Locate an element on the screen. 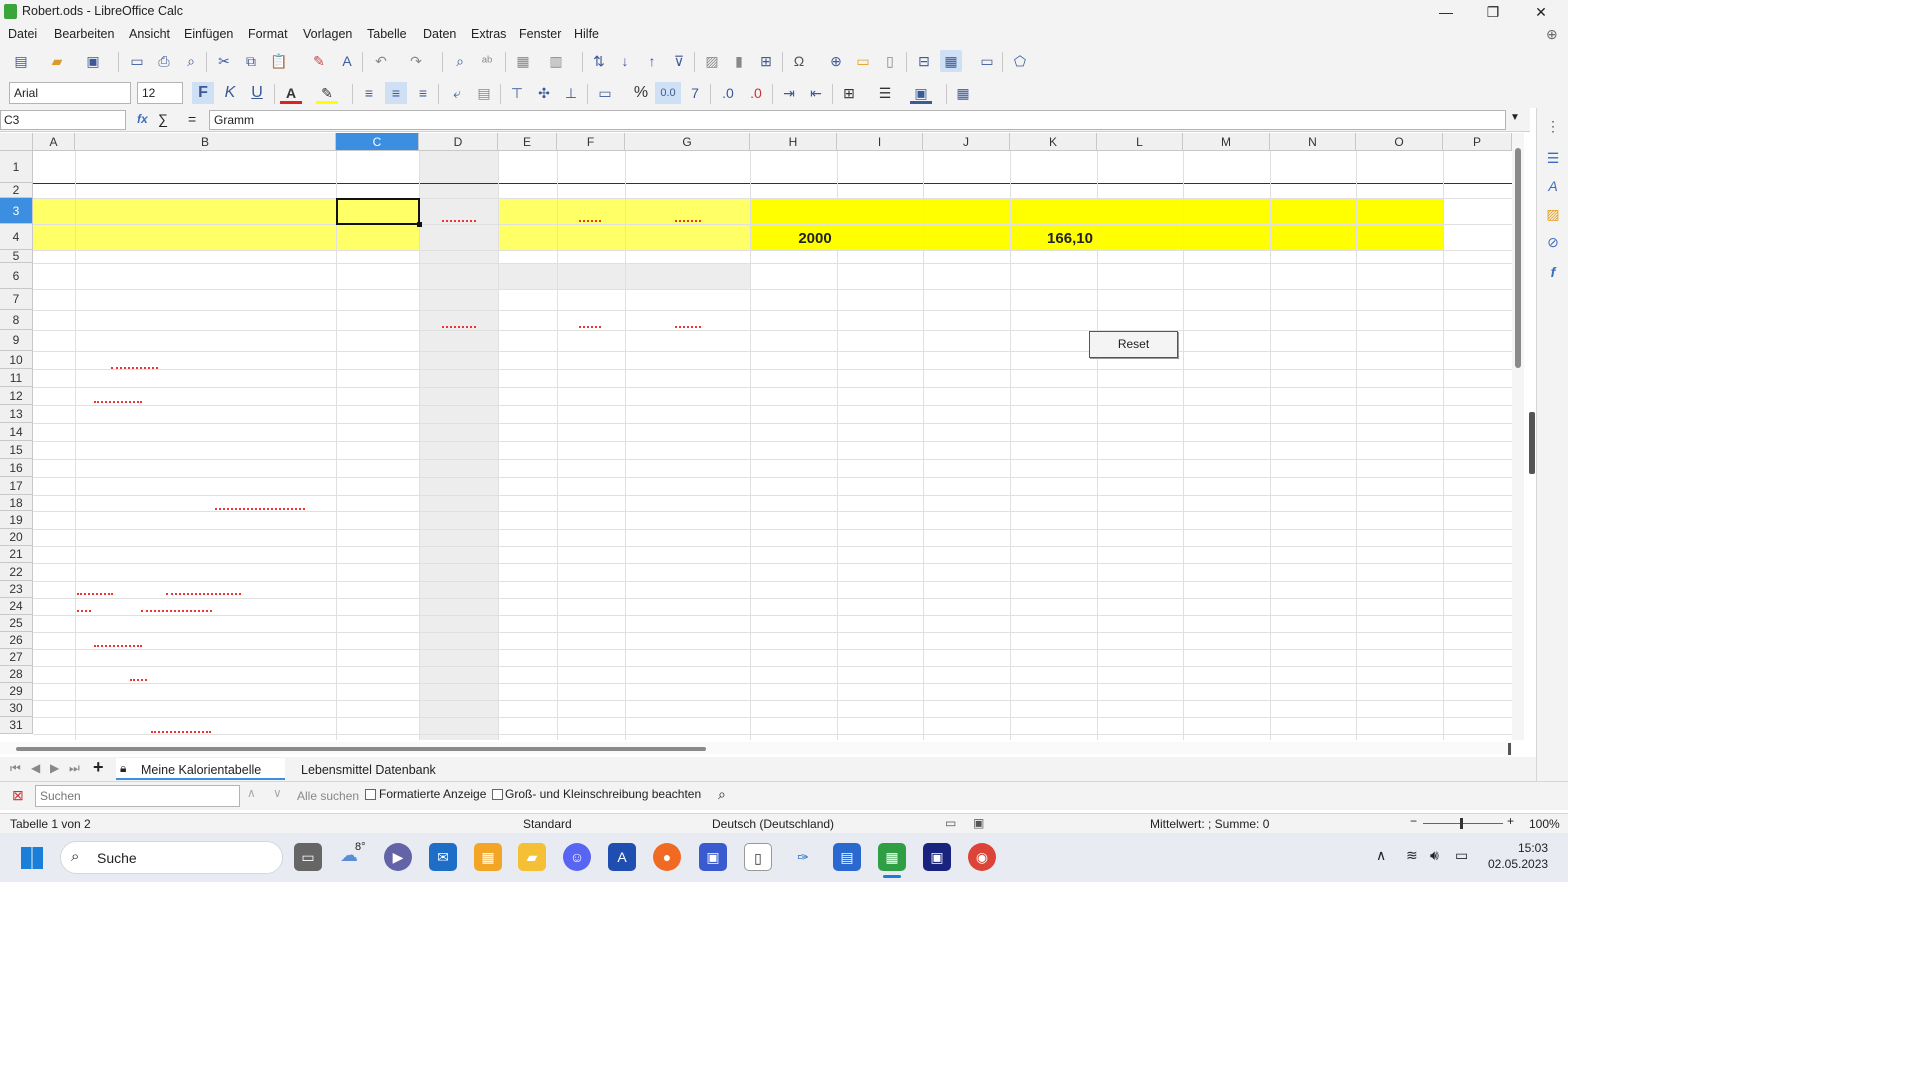 The height and width of the screenshot is (1080, 1920). row-header-9: 9 is located at coordinates (16, 340).